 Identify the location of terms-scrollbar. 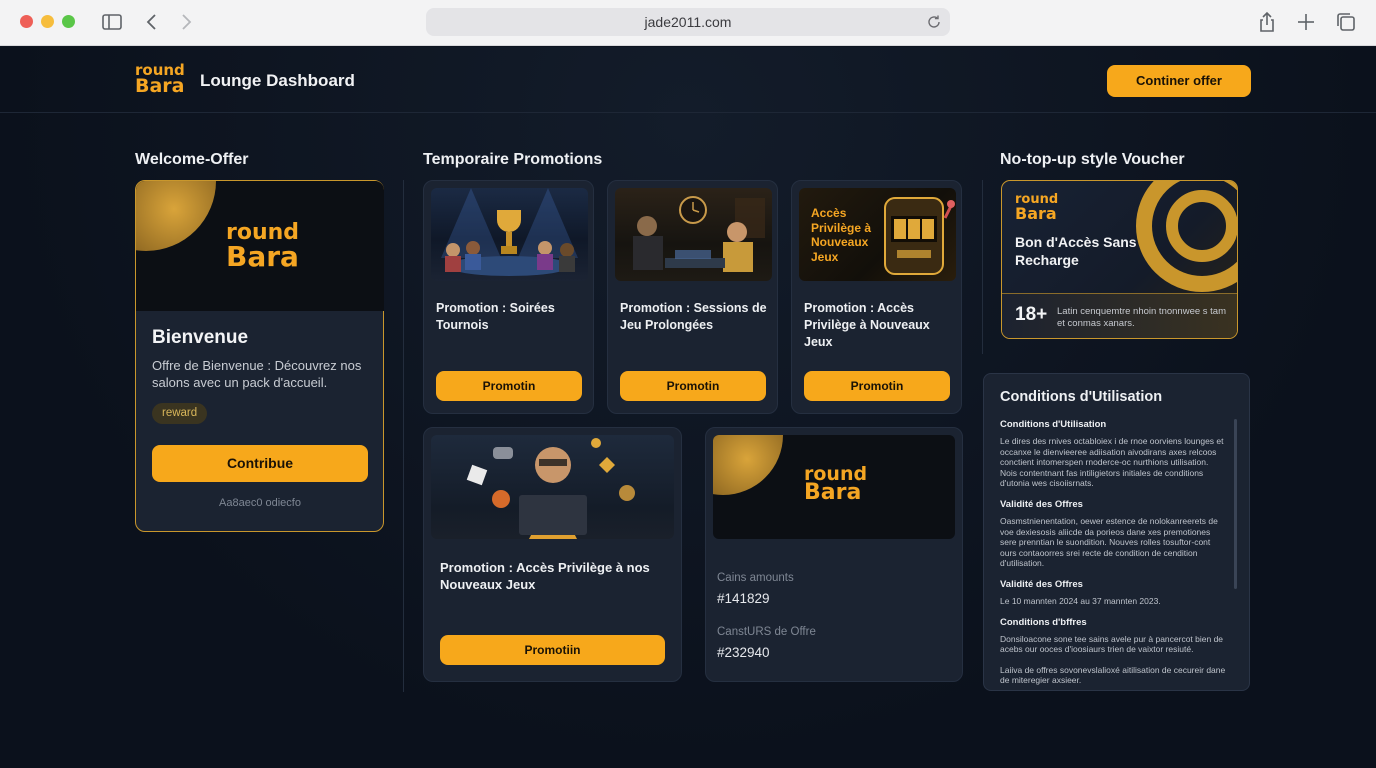
(1235, 504).